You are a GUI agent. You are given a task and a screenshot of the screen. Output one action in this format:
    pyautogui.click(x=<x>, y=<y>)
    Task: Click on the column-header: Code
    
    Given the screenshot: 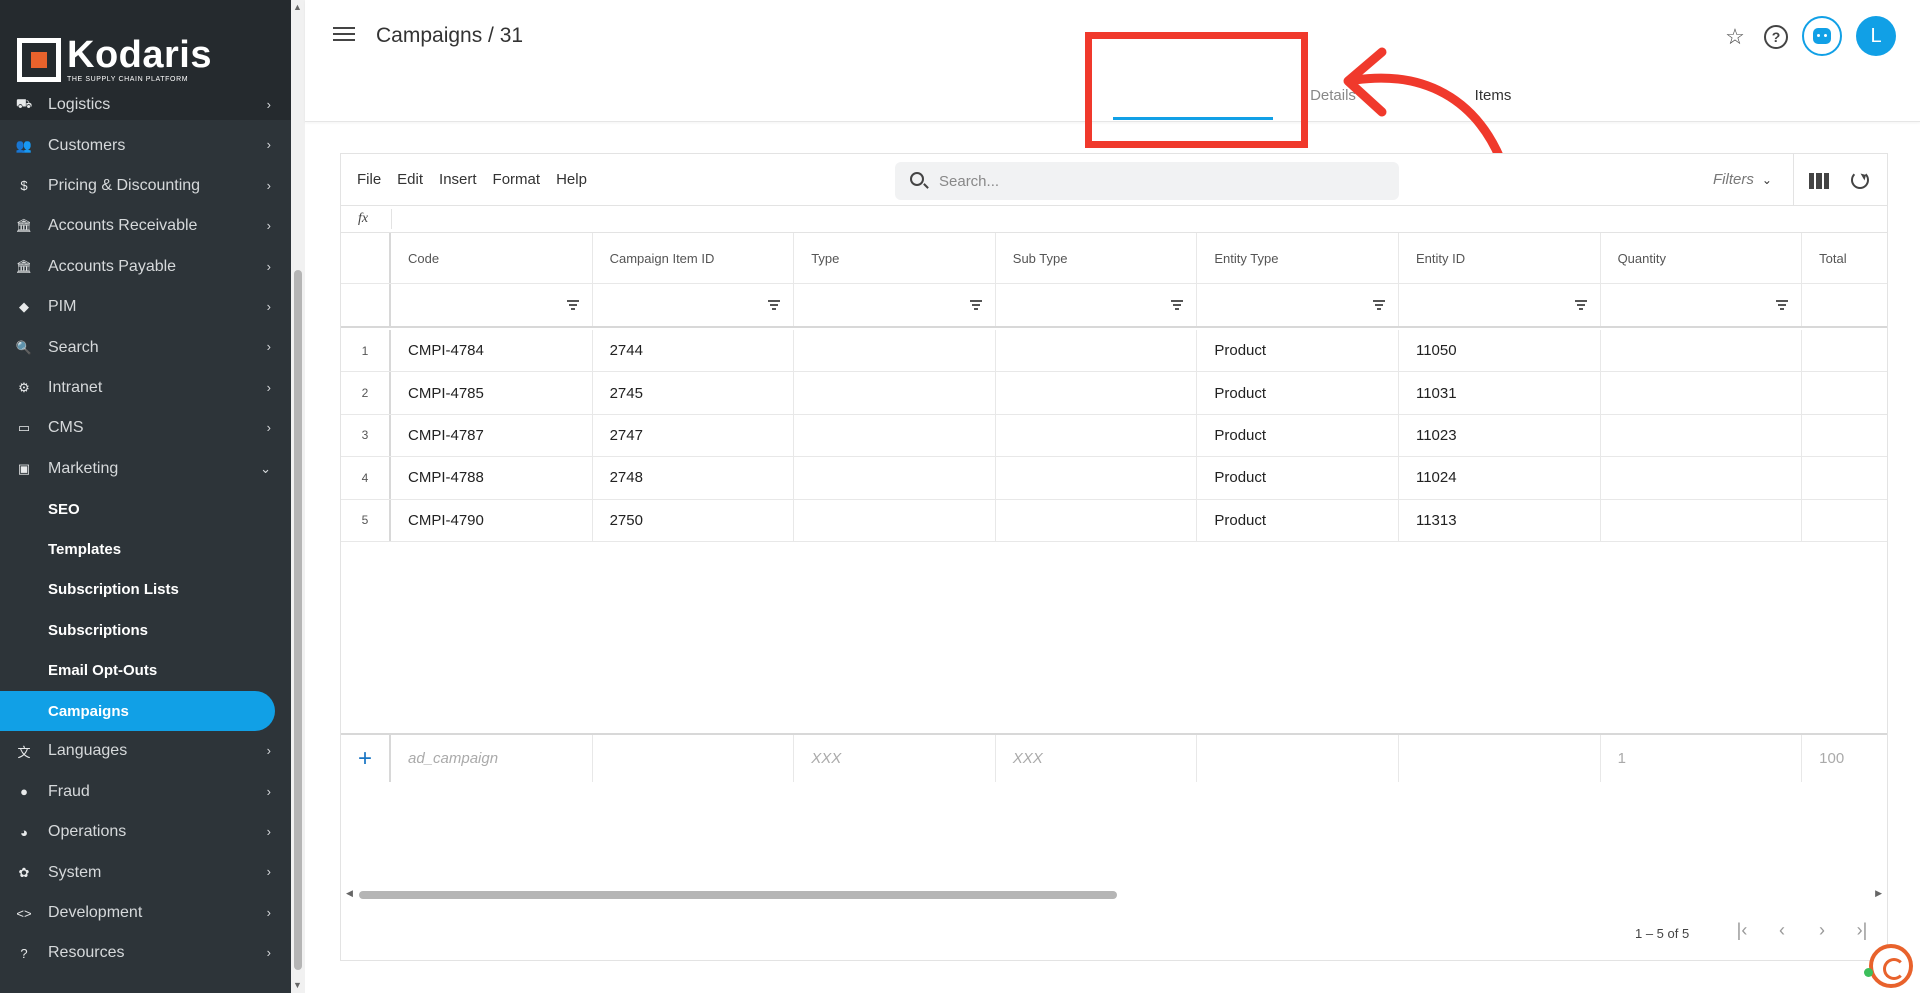 What is the action you would take?
    pyautogui.click(x=492, y=258)
    